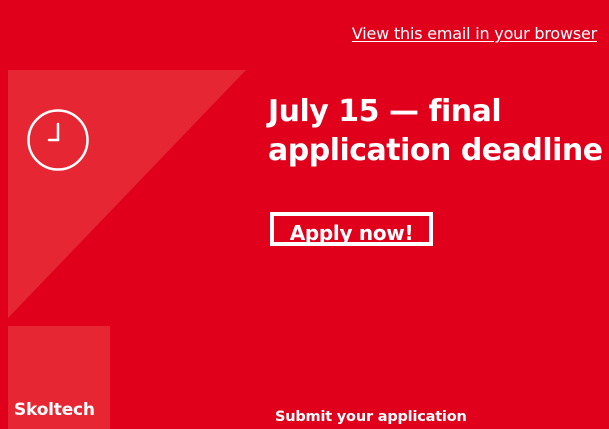 The width and height of the screenshot is (609, 429). What do you see at coordinates (351, 229) in the screenshot?
I see `apply-now-button: Apply now!` at bounding box center [351, 229].